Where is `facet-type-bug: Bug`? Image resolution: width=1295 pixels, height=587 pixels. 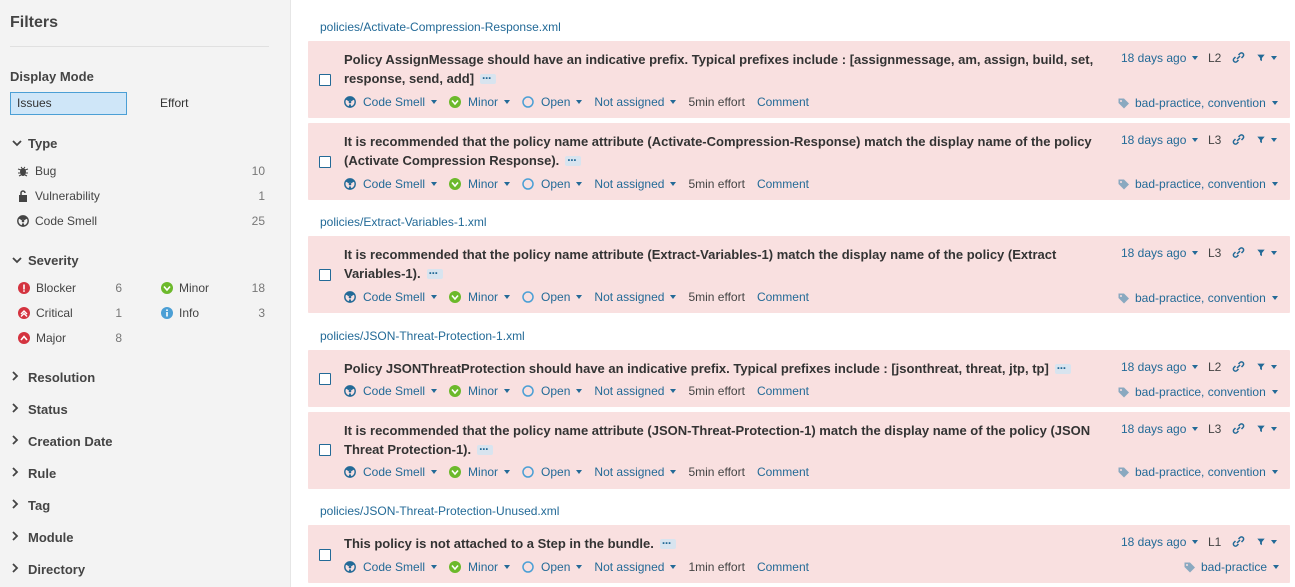 facet-type-bug: Bug is located at coordinates (36, 171).